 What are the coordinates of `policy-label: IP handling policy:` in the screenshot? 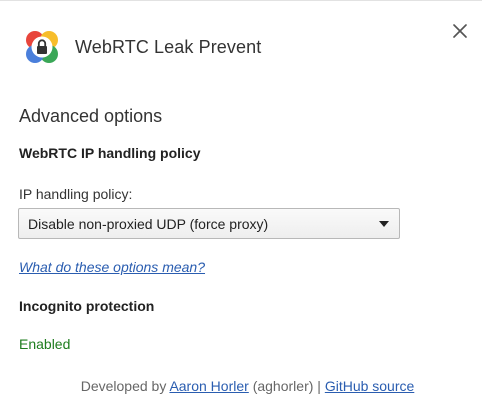 It's located at (76, 194).